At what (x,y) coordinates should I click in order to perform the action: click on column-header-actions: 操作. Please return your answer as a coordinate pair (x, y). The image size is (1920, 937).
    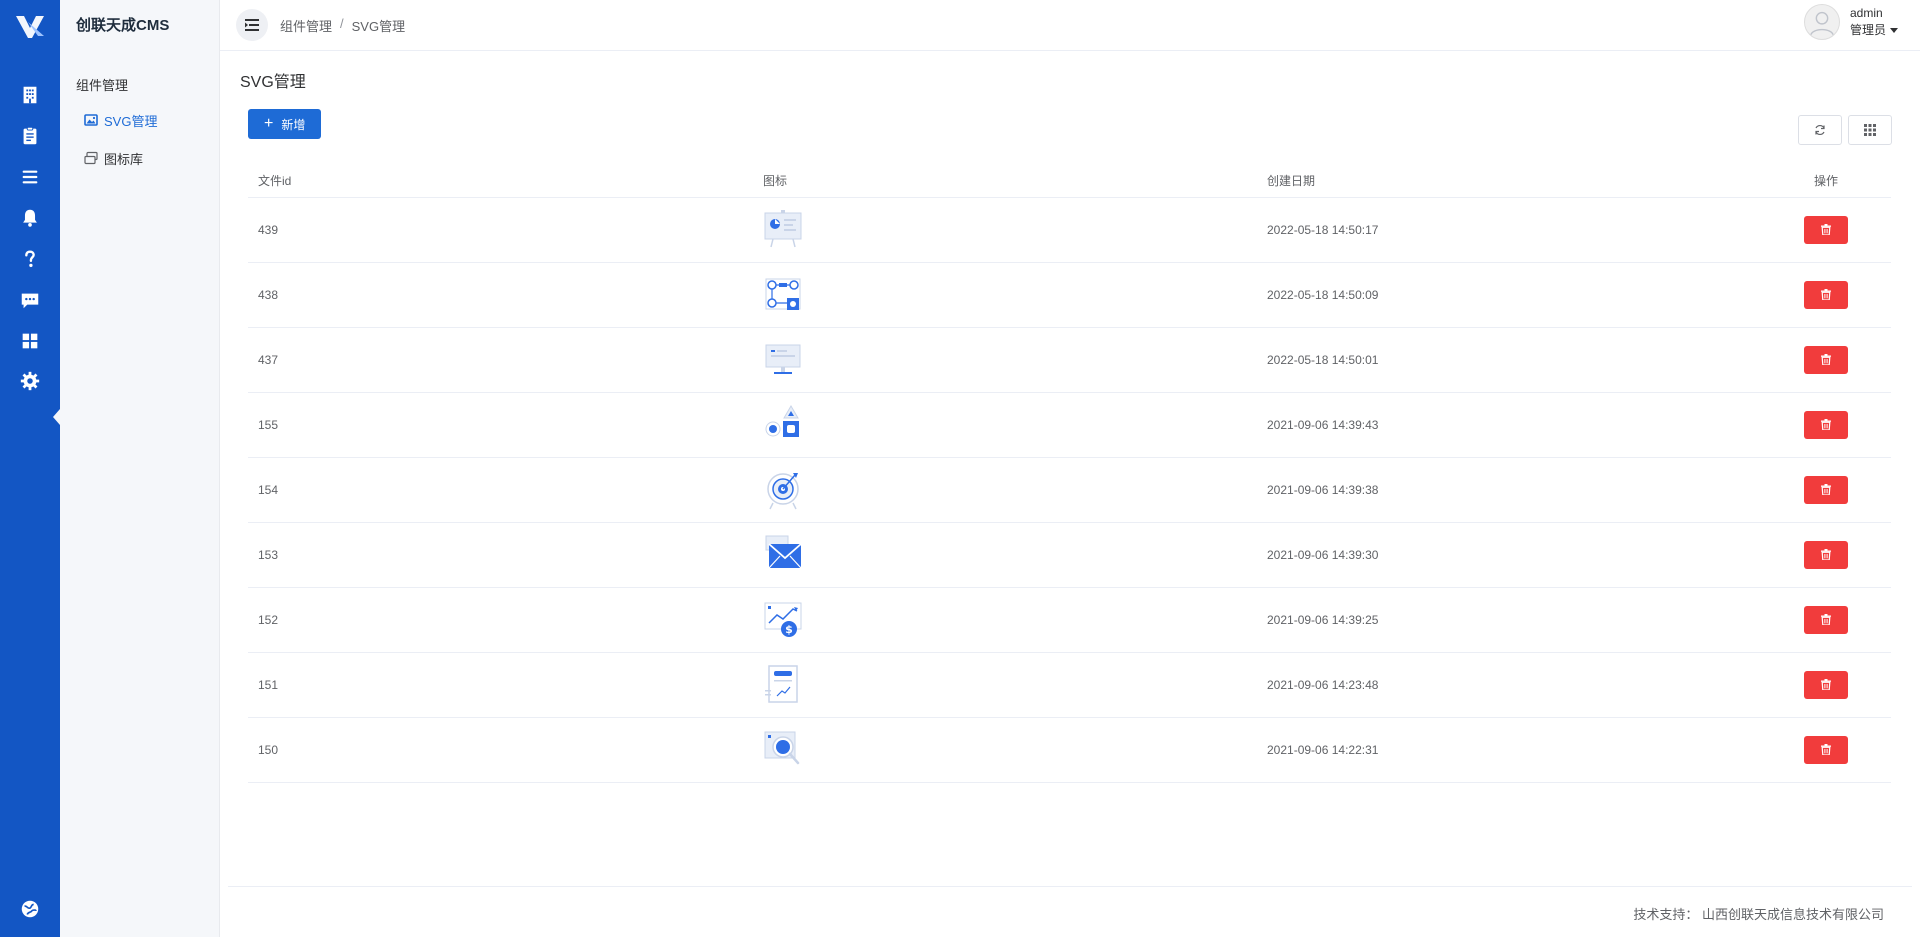
    Looking at the image, I should click on (1826, 181).